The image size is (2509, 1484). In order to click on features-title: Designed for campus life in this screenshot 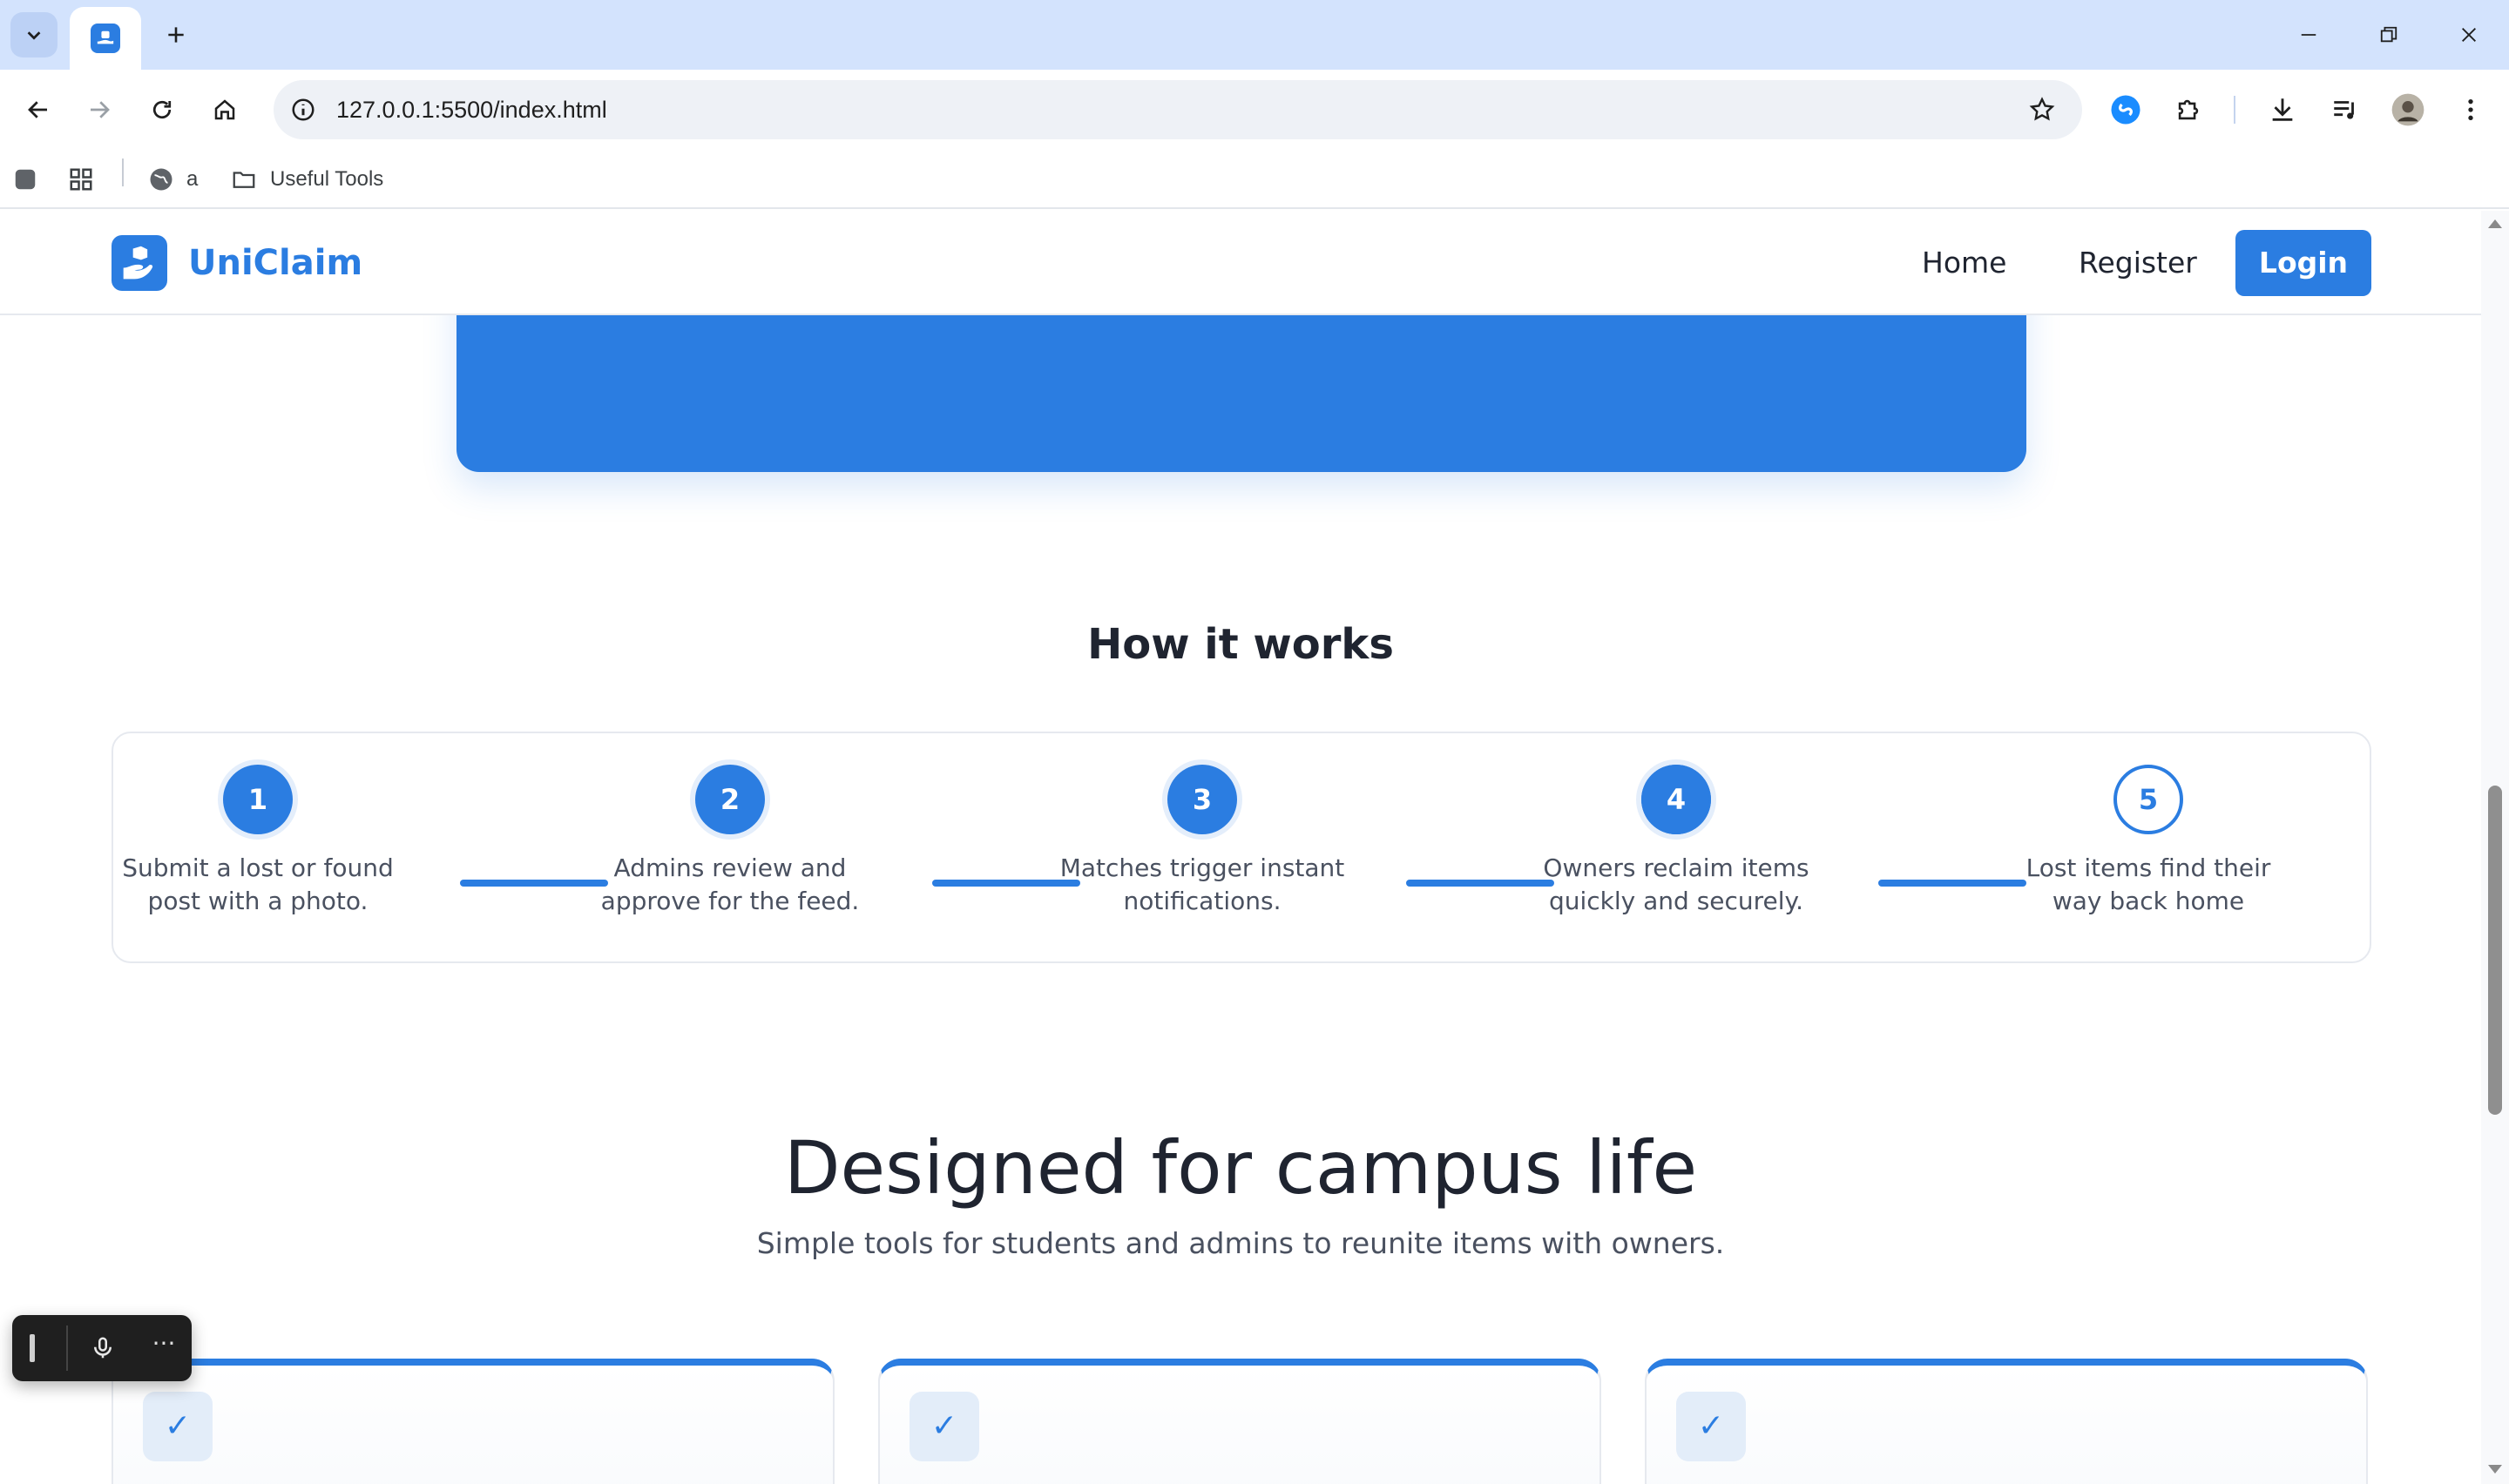, I will do `click(1240, 1168)`.